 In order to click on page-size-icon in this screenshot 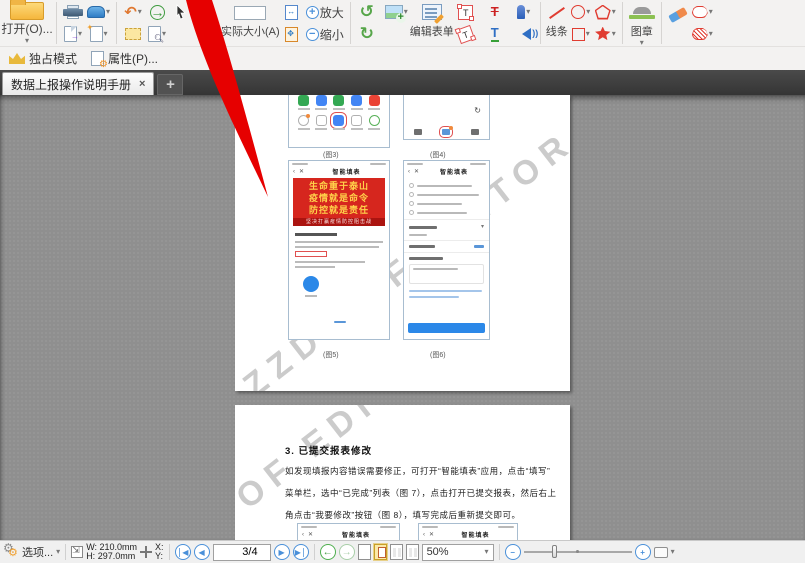, I will do `click(77, 551)`.